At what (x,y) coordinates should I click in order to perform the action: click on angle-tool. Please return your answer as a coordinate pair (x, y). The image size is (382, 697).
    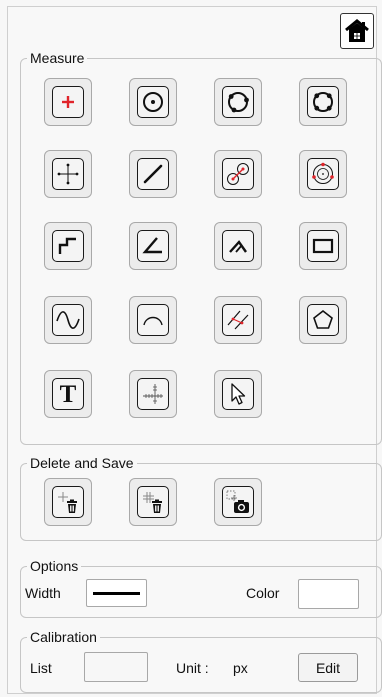
    Looking at the image, I should click on (153, 246).